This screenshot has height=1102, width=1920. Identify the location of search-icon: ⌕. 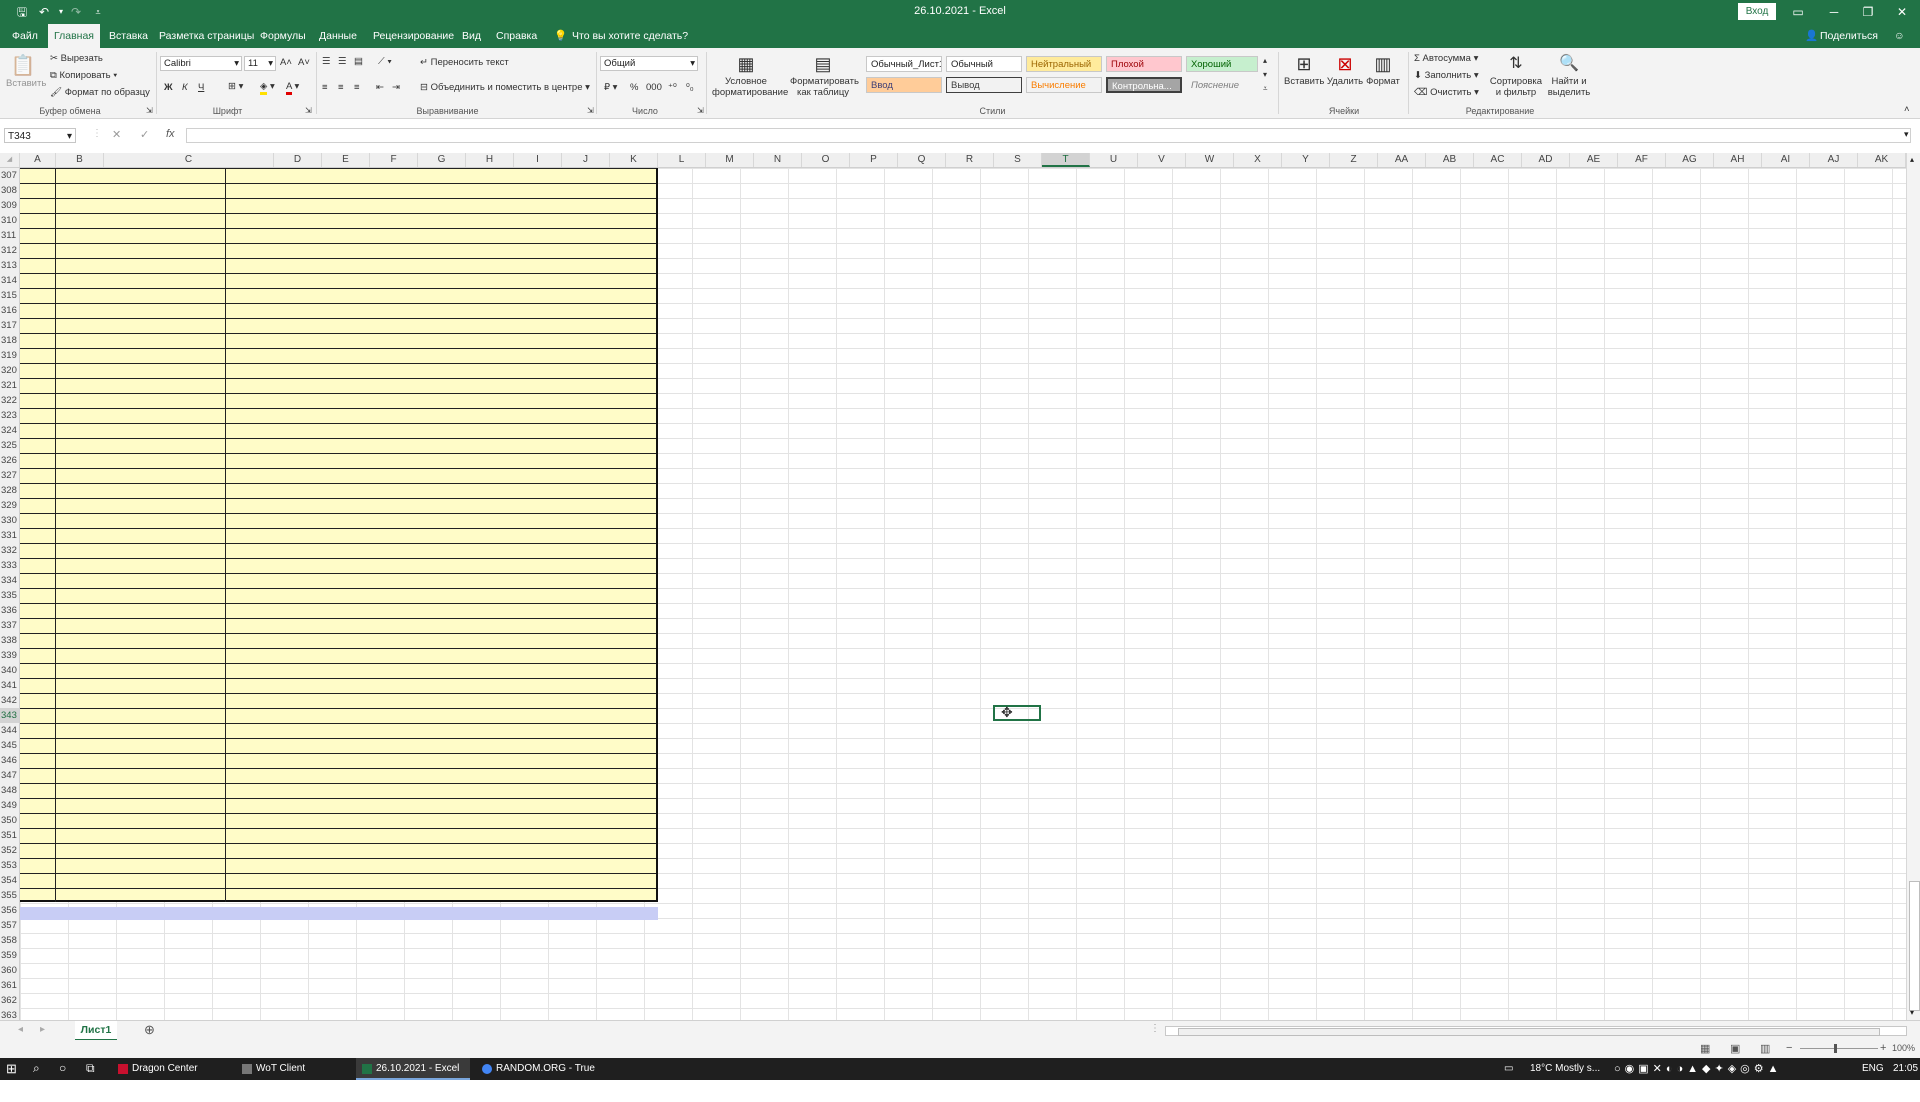
(36, 1068).